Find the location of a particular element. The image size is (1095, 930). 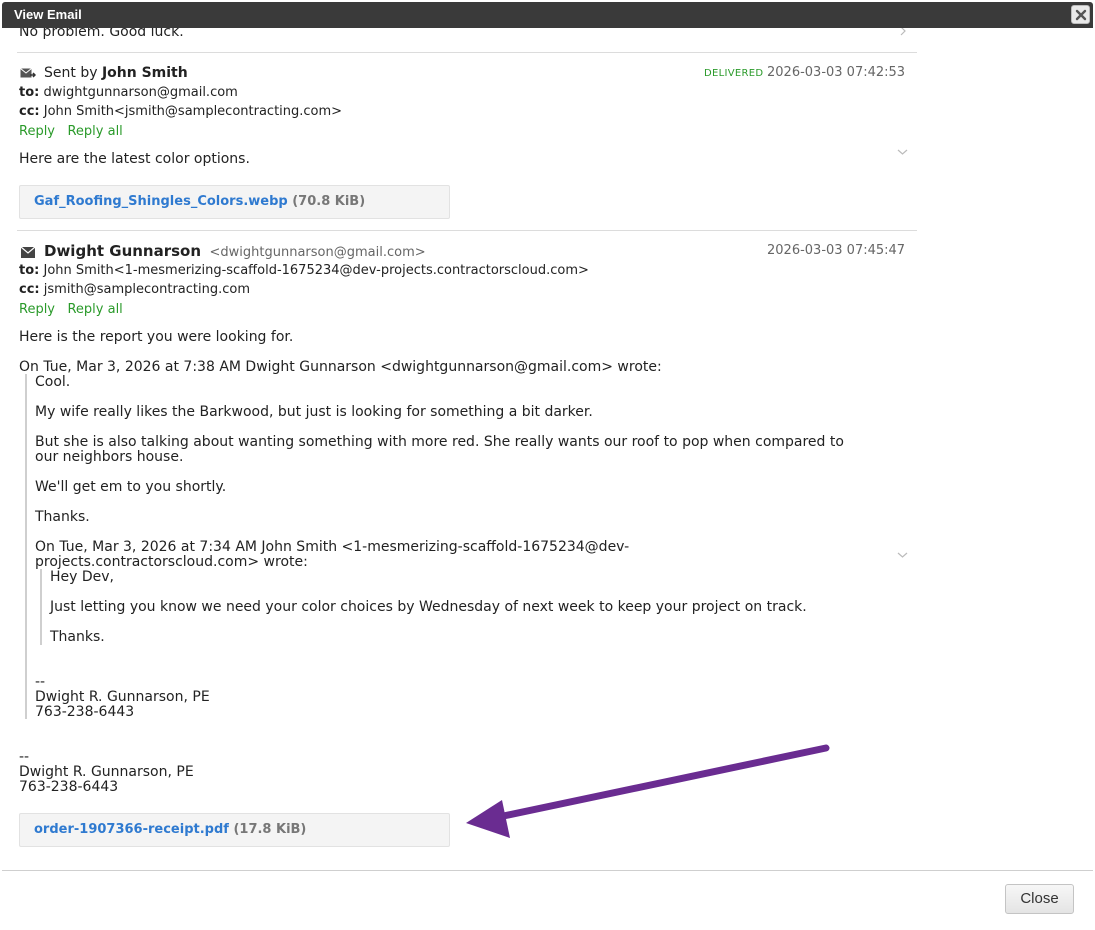

message2-actions: Reply Reply all is located at coordinates (71, 309).